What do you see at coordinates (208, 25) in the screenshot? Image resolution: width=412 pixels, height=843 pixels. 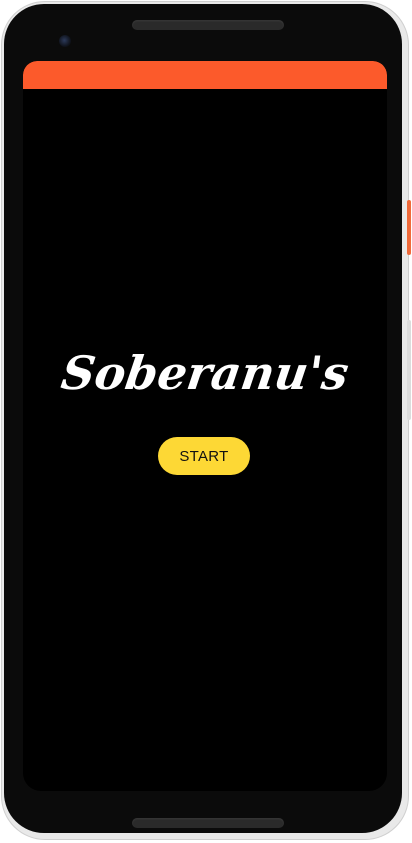 I see `speaker-grille-icon` at bounding box center [208, 25].